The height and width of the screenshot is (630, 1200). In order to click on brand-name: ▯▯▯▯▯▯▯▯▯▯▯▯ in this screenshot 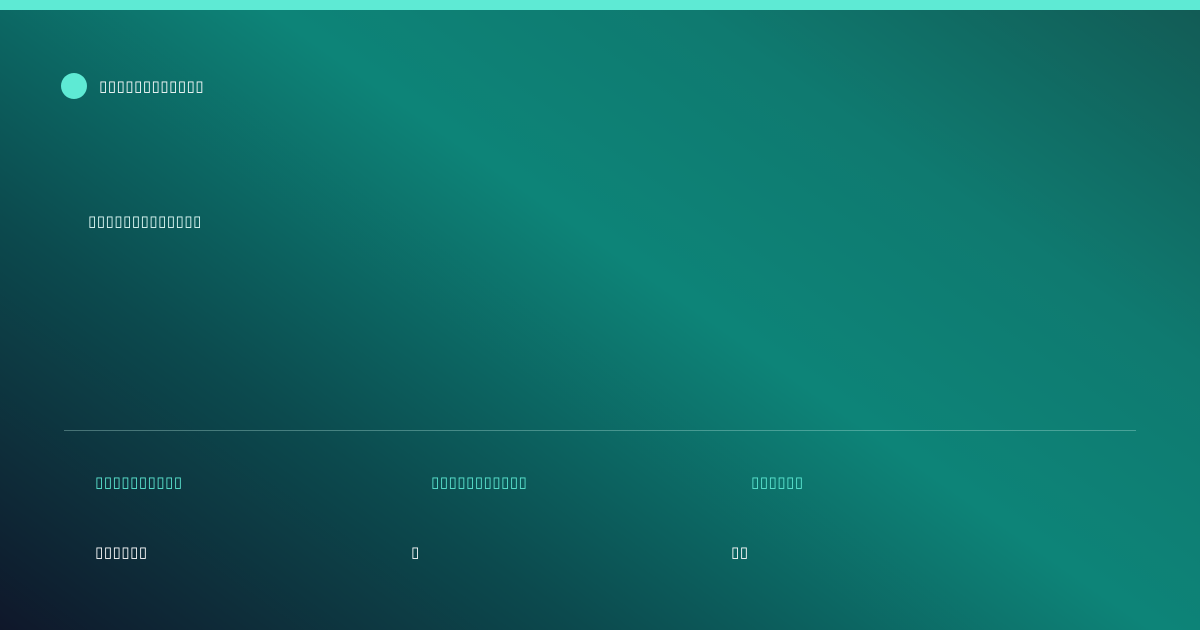, I will do `click(152, 86)`.